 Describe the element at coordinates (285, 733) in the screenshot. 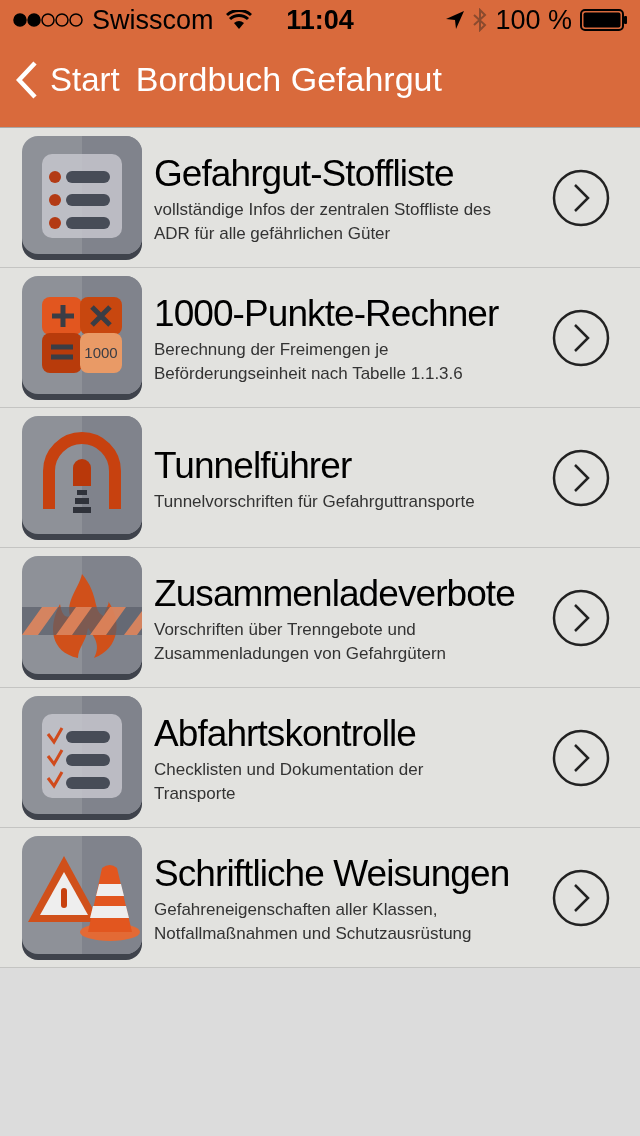

I see `menu-item-title: Abfahrtskontrolle` at that location.